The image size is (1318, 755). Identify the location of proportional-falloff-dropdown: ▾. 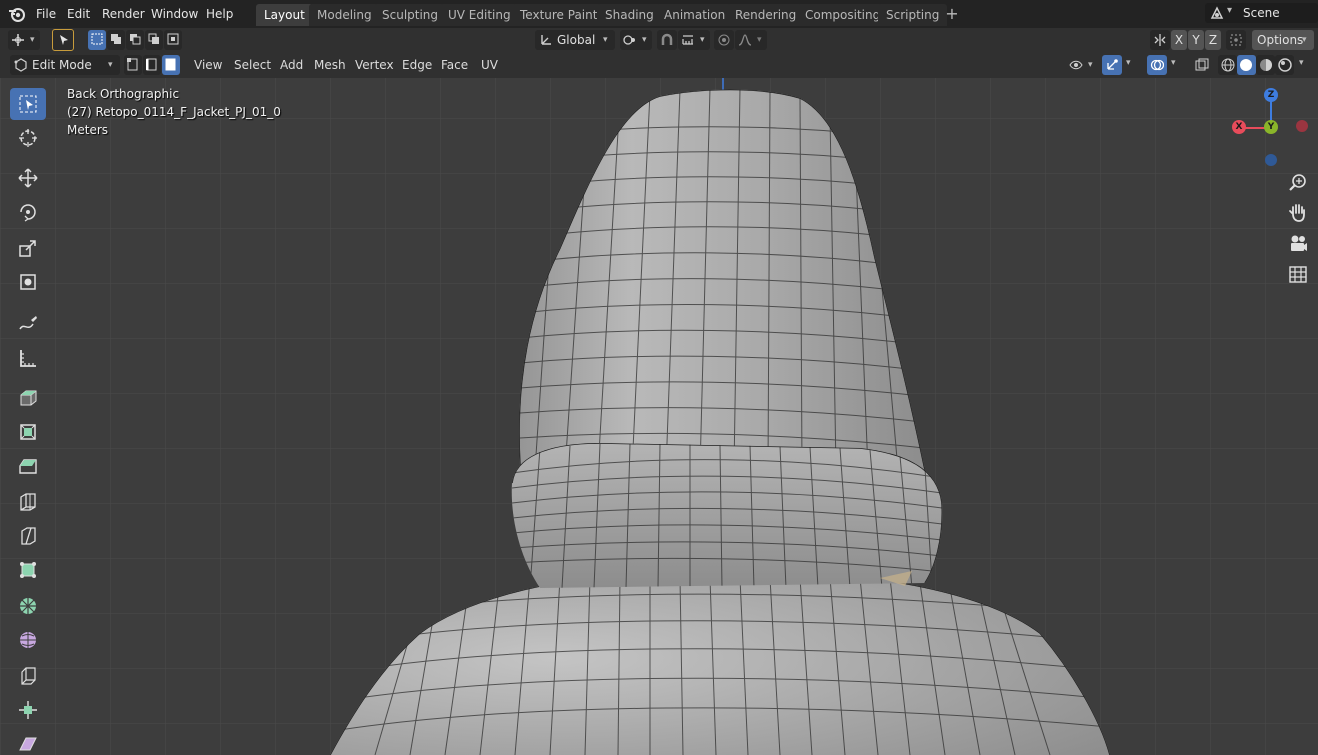
(751, 40).